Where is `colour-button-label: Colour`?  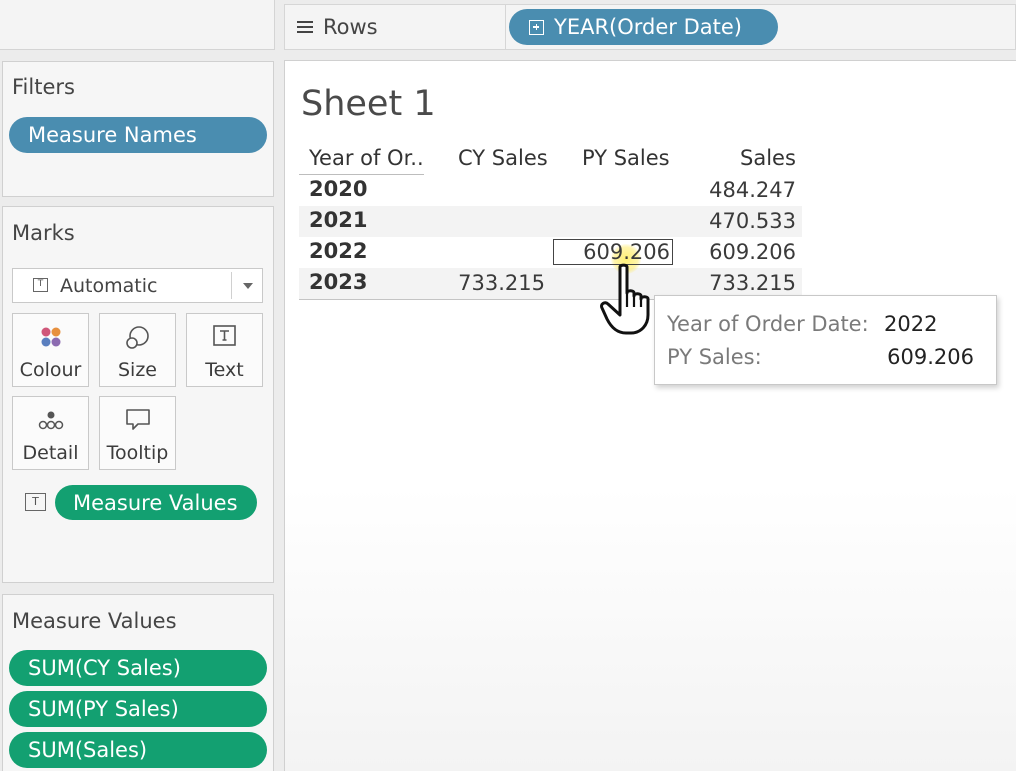 colour-button-label: Colour is located at coordinates (50, 370).